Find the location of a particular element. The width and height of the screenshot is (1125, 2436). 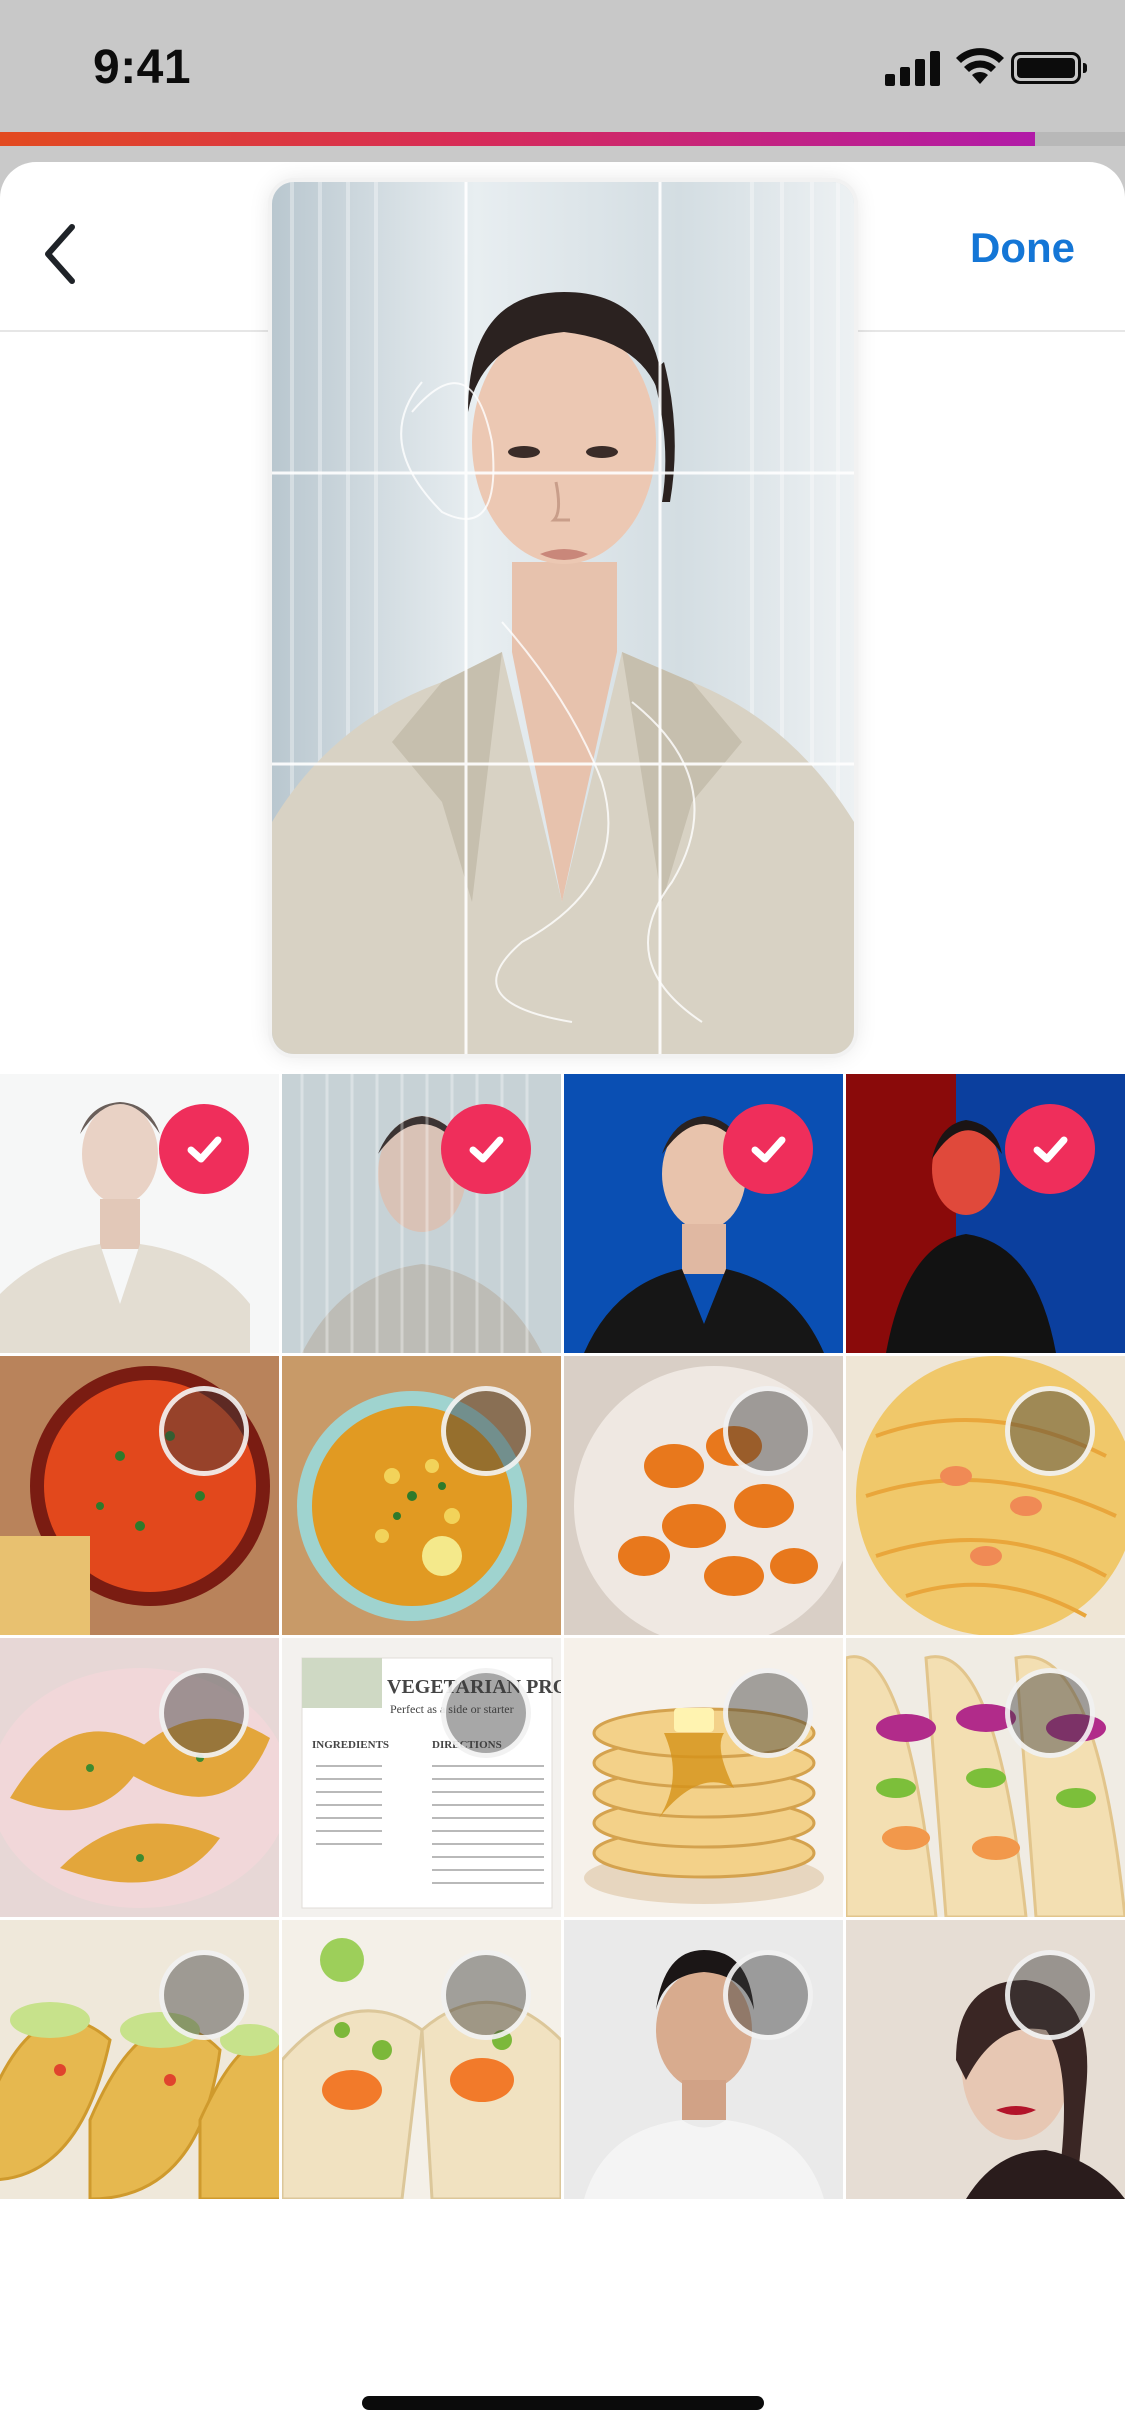

signal-icon is located at coordinates (913, 68).